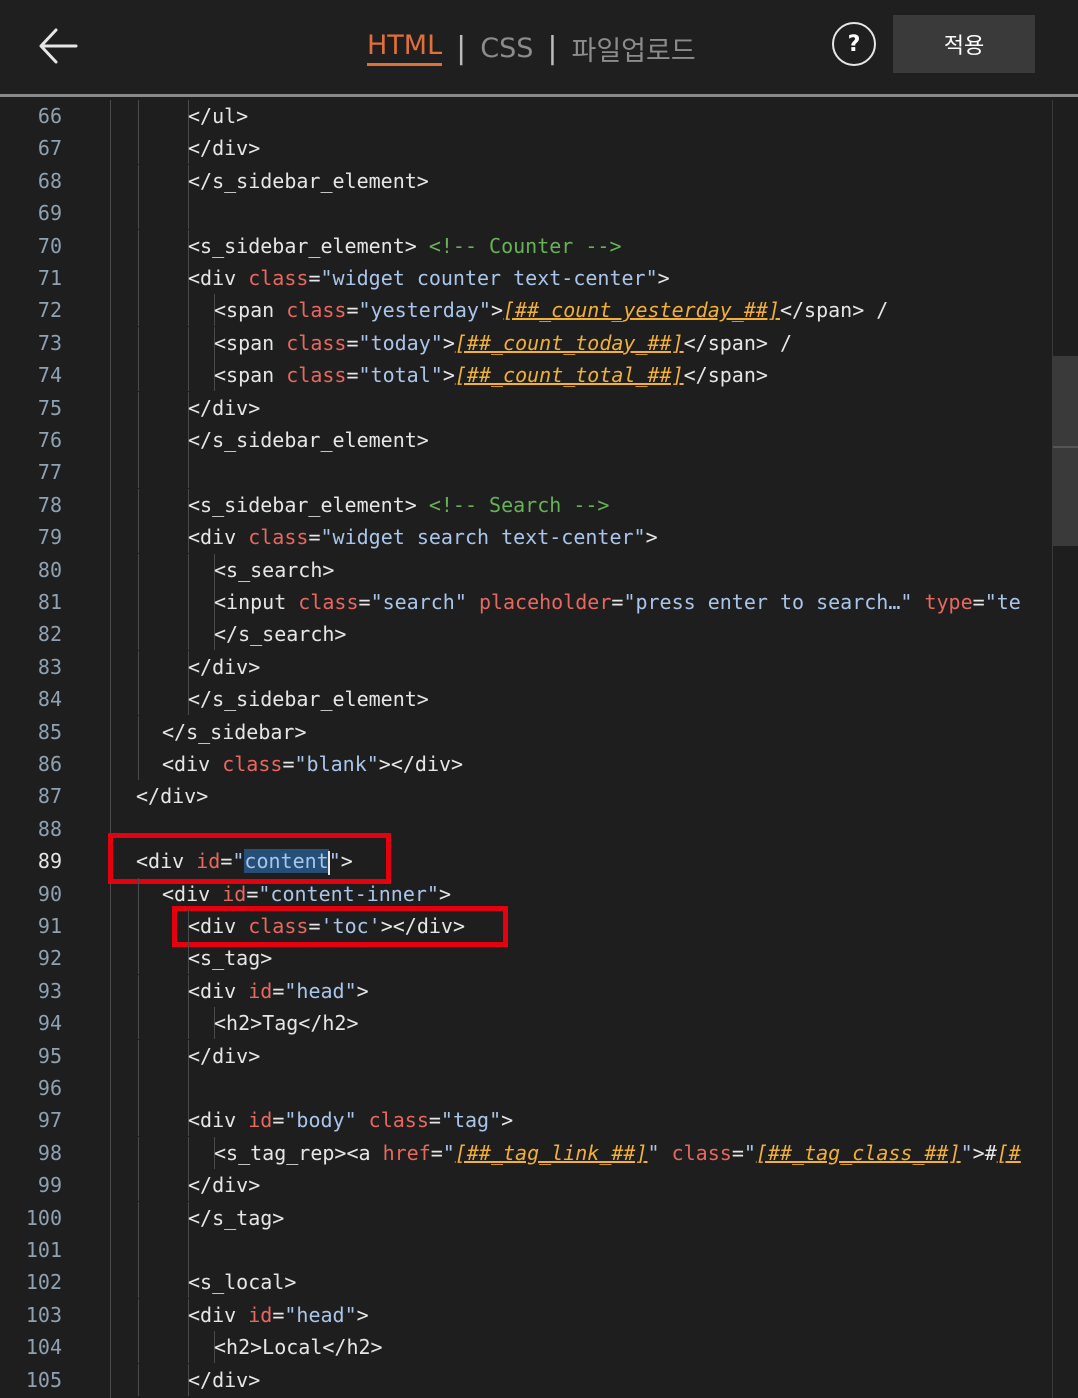  What do you see at coordinates (539, 1250) in the screenshot?
I see `code-line: 101` at bounding box center [539, 1250].